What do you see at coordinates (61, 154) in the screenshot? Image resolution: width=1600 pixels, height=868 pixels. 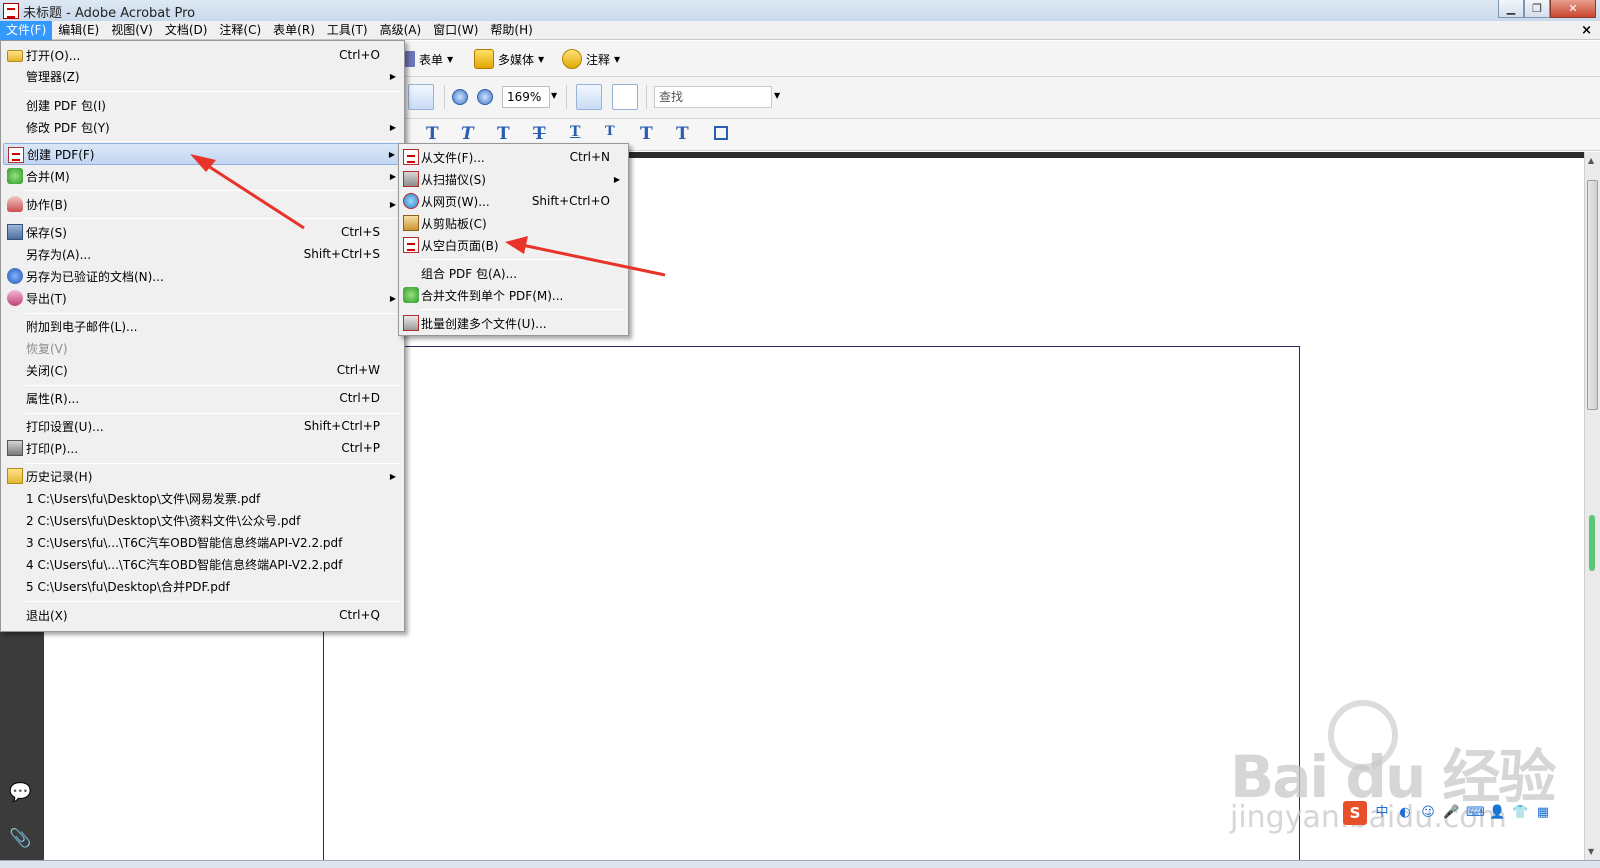 I see `menu-item-label: 创建 PDF(F)` at bounding box center [61, 154].